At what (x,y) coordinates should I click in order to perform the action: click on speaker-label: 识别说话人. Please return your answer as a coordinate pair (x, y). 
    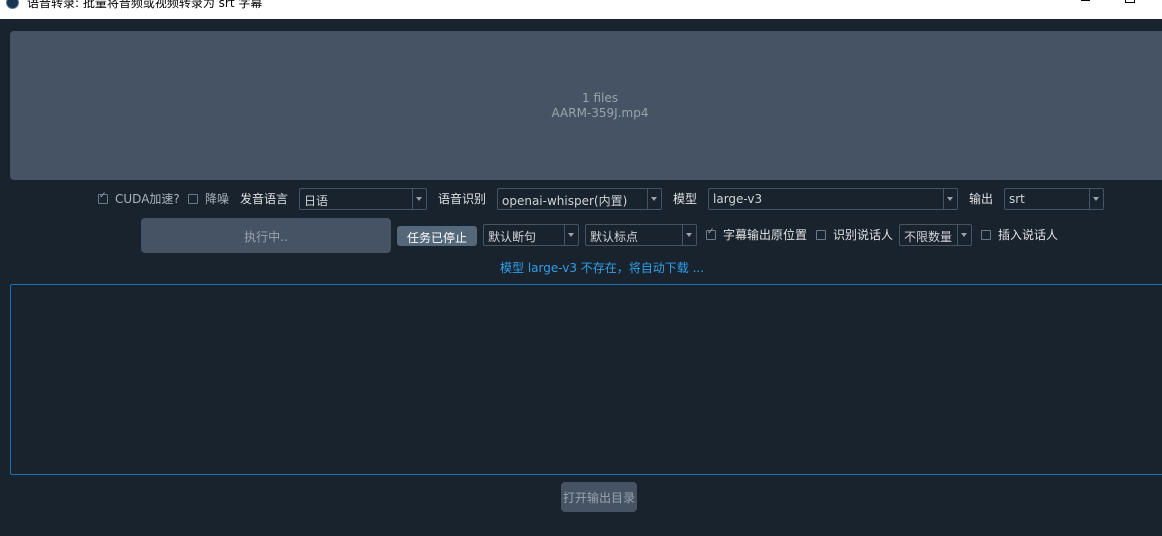
    Looking at the image, I should click on (863, 235).